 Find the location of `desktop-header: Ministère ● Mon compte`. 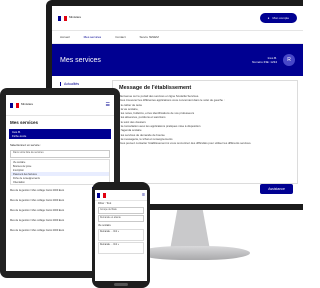

desktop-header: Ministère ● Mon compte is located at coordinates (177, 18).